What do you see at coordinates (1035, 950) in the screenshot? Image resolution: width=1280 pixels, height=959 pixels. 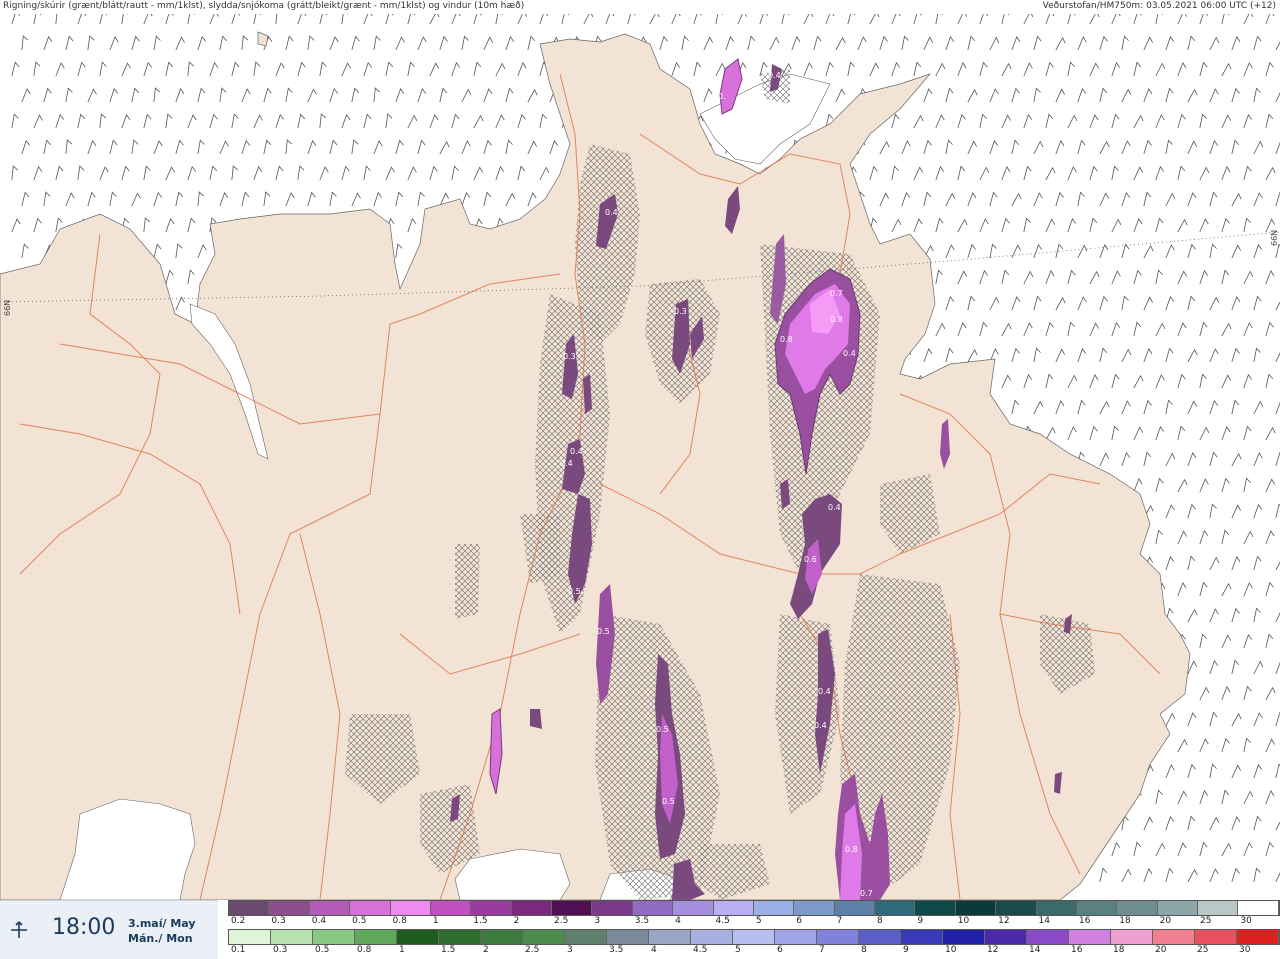 I see `scale-label: 14` at bounding box center [1035, 950].